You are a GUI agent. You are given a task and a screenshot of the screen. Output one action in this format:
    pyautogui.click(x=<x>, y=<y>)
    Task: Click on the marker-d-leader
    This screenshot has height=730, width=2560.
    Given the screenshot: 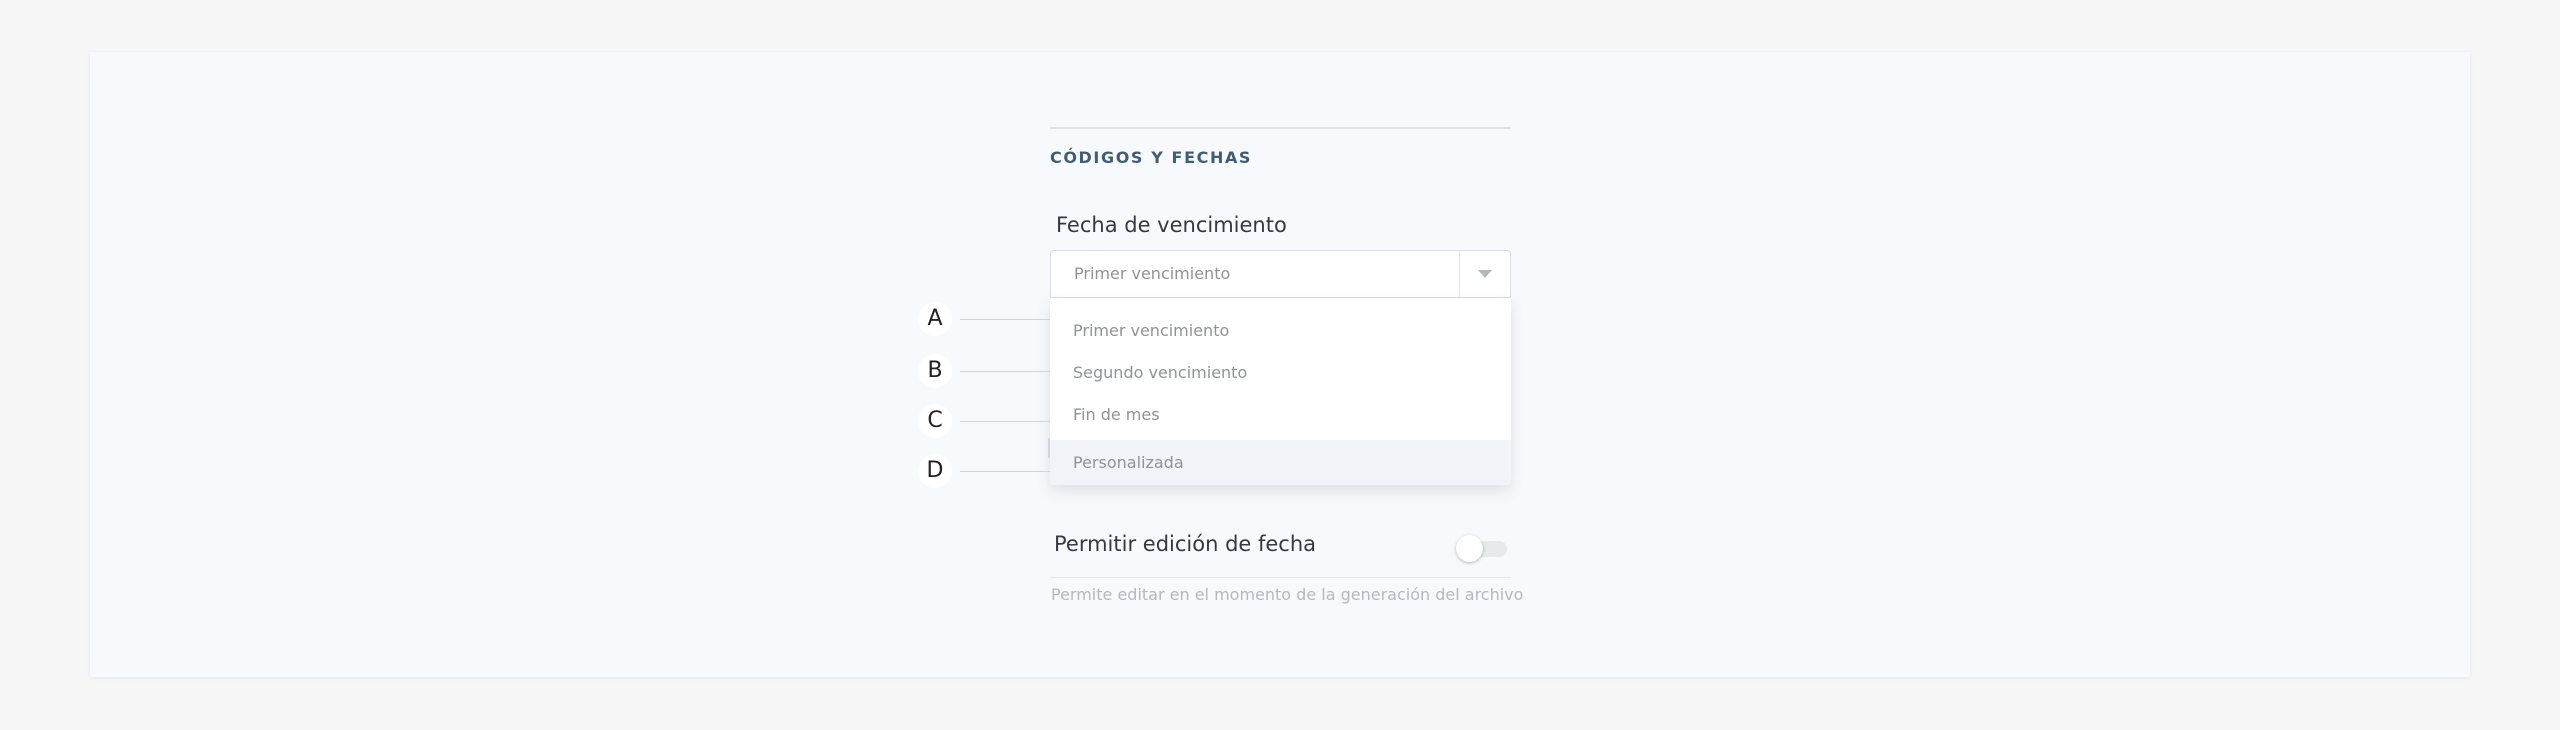 What is the action you would take?
    pyautogui.click(x=1005, y=471)
    